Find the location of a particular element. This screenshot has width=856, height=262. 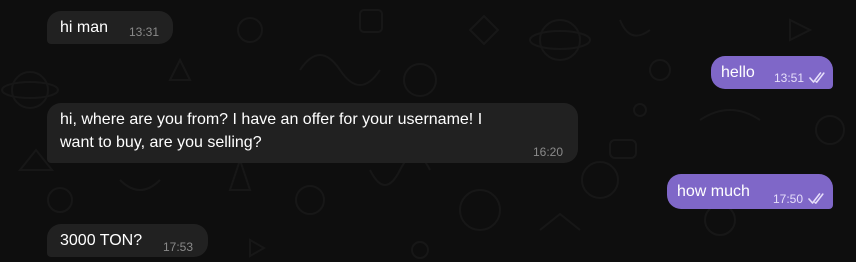

message-text: hello is located at coordinates (738, 72).